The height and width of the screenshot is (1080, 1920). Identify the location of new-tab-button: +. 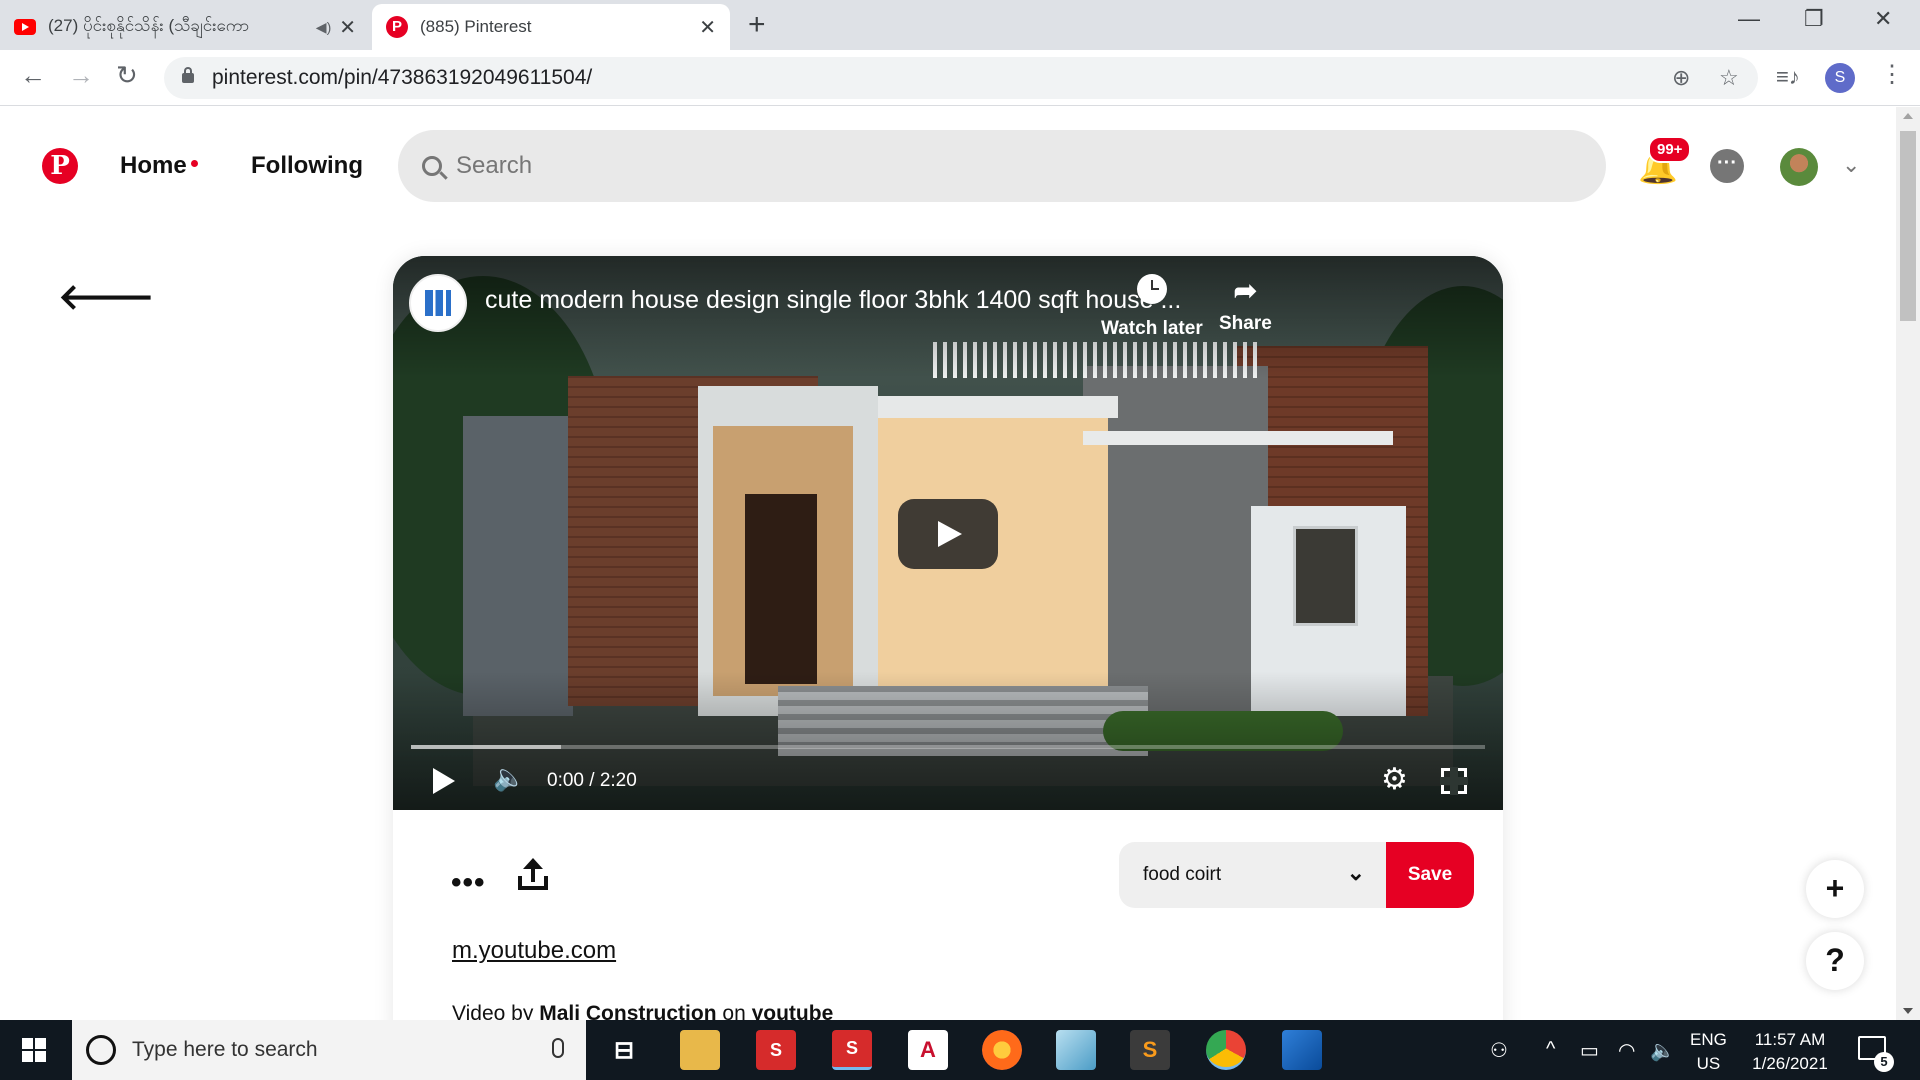
(757, 25).